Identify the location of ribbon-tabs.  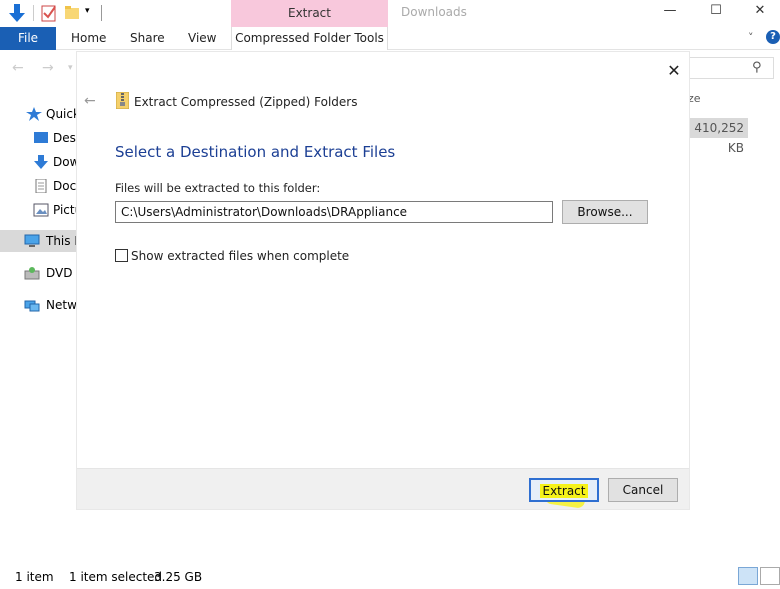
(390, 38).